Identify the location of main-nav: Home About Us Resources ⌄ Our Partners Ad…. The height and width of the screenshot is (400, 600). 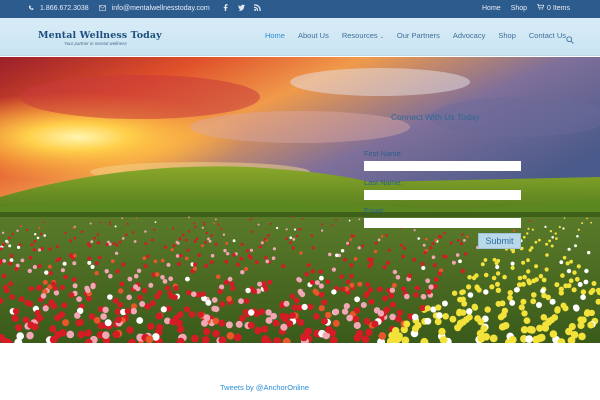
(415, 35).